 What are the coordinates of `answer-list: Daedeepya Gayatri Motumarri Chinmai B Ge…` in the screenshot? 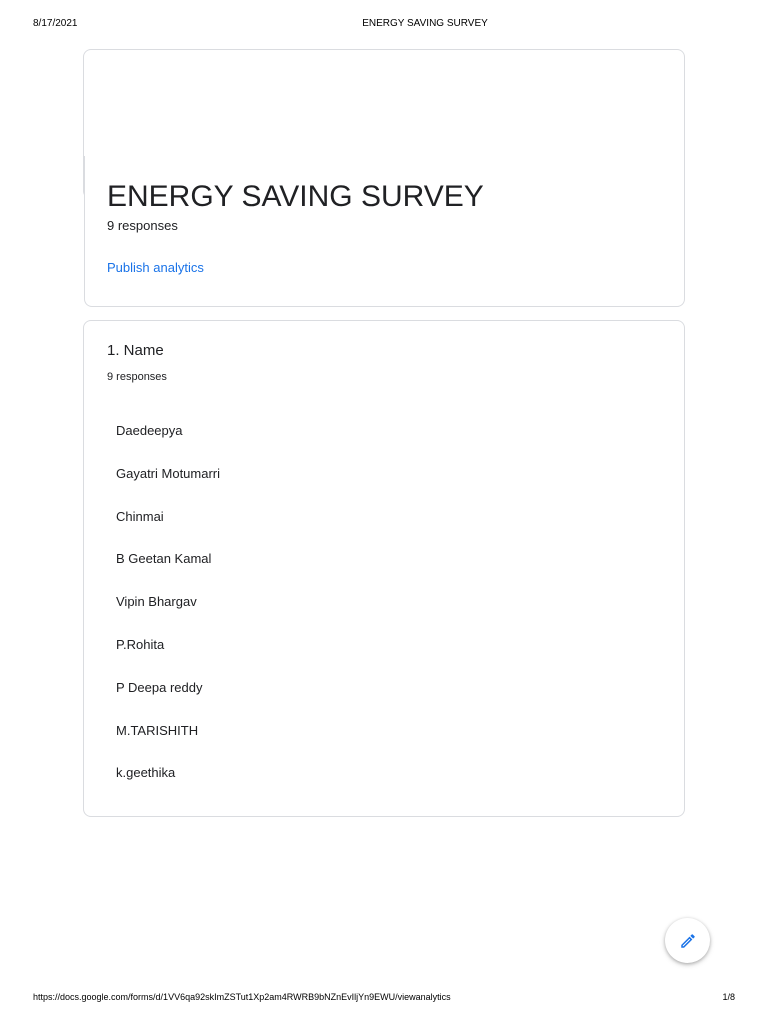 It's located at (168, 615).